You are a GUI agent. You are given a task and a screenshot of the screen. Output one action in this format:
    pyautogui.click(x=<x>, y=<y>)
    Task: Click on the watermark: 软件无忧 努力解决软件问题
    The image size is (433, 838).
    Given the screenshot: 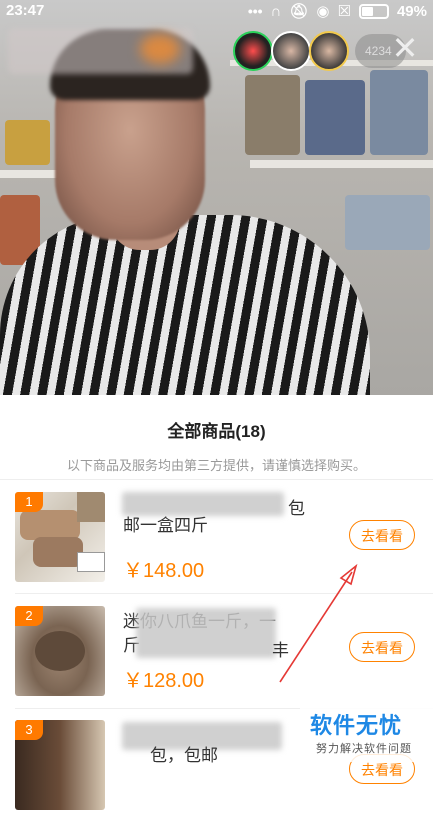 What is the action you would take?
    pyautogui.click(x=366, y=734)
    